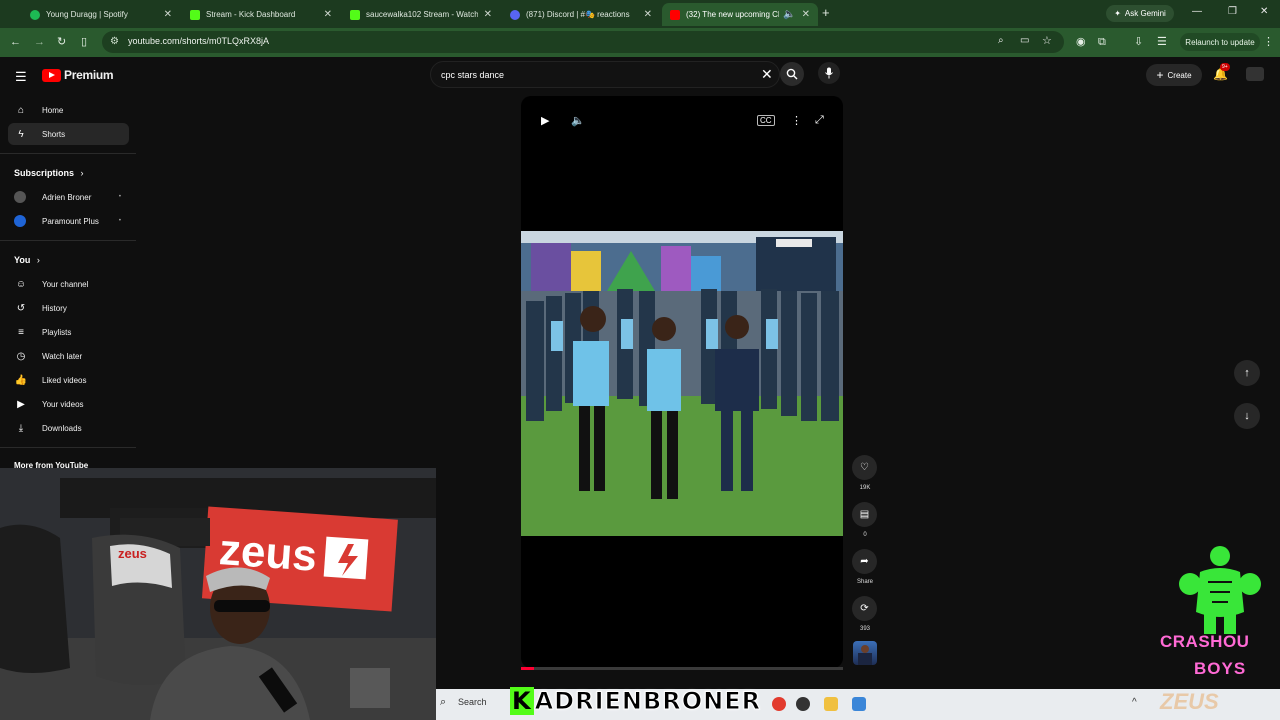 The image size is (1280, 720). Describe the element at coordinates (527, 668) in the screenshot. I see `video-progress-fill` at that location.